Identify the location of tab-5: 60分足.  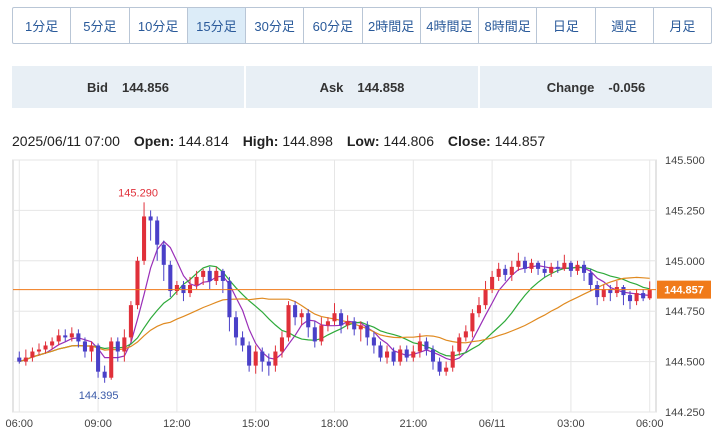
(333, 25).